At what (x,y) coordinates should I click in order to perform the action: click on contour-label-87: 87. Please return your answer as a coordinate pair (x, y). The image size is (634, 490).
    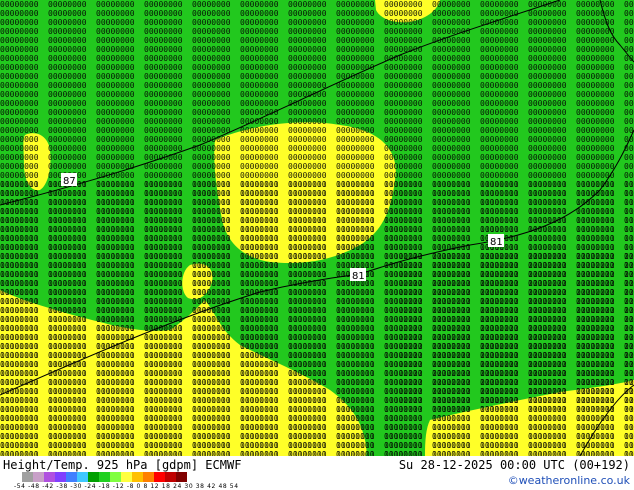
    Looking at the image, I should click on (69, 180).